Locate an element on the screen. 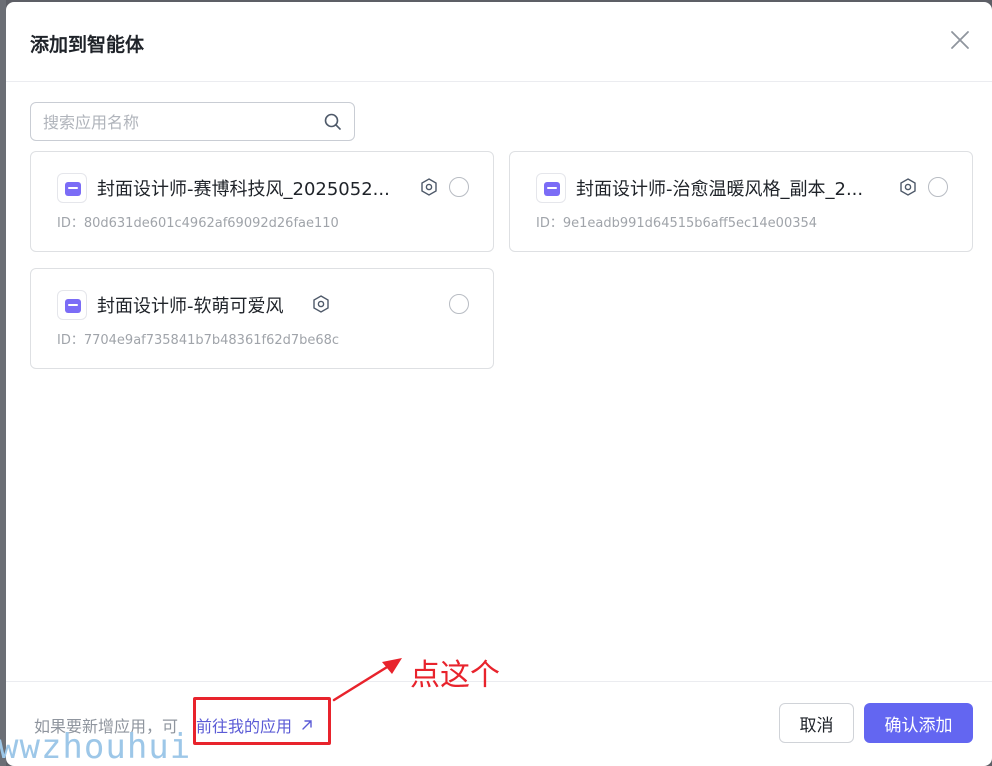 Image resolution: width=992 pixels, height=766 pixels. annotation-text: 点这个 is located at coordinates (455, 675).